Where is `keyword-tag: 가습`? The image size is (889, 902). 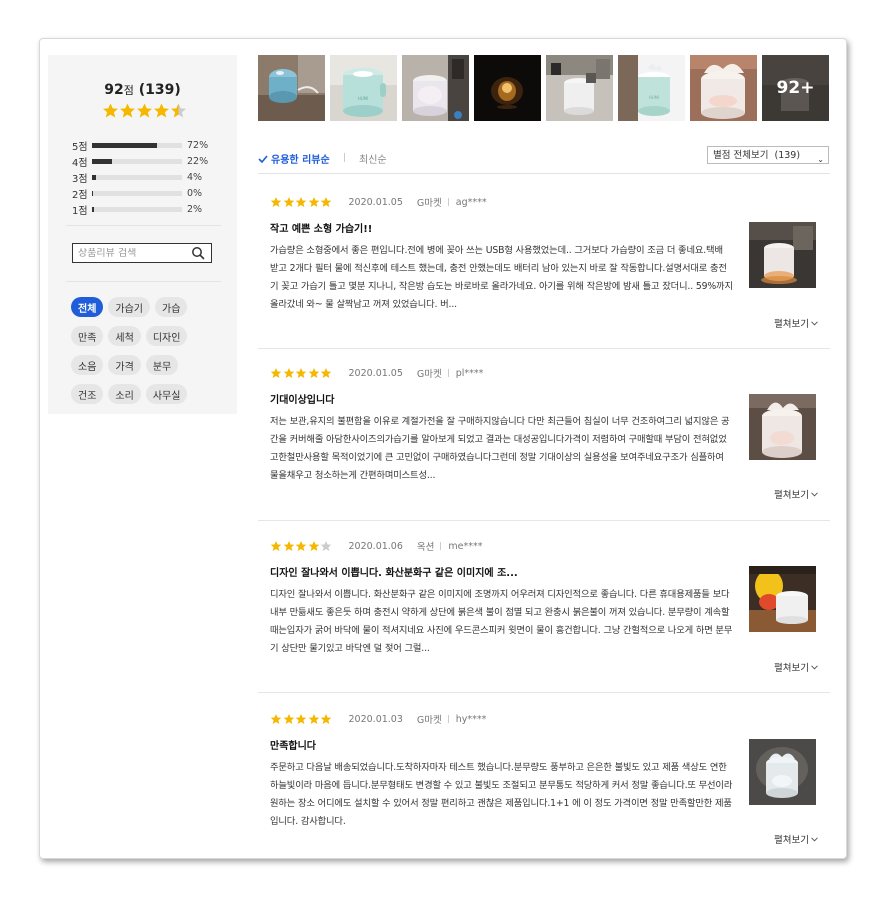
keyword-tag: 가습 is located at coordinates (171, 307).